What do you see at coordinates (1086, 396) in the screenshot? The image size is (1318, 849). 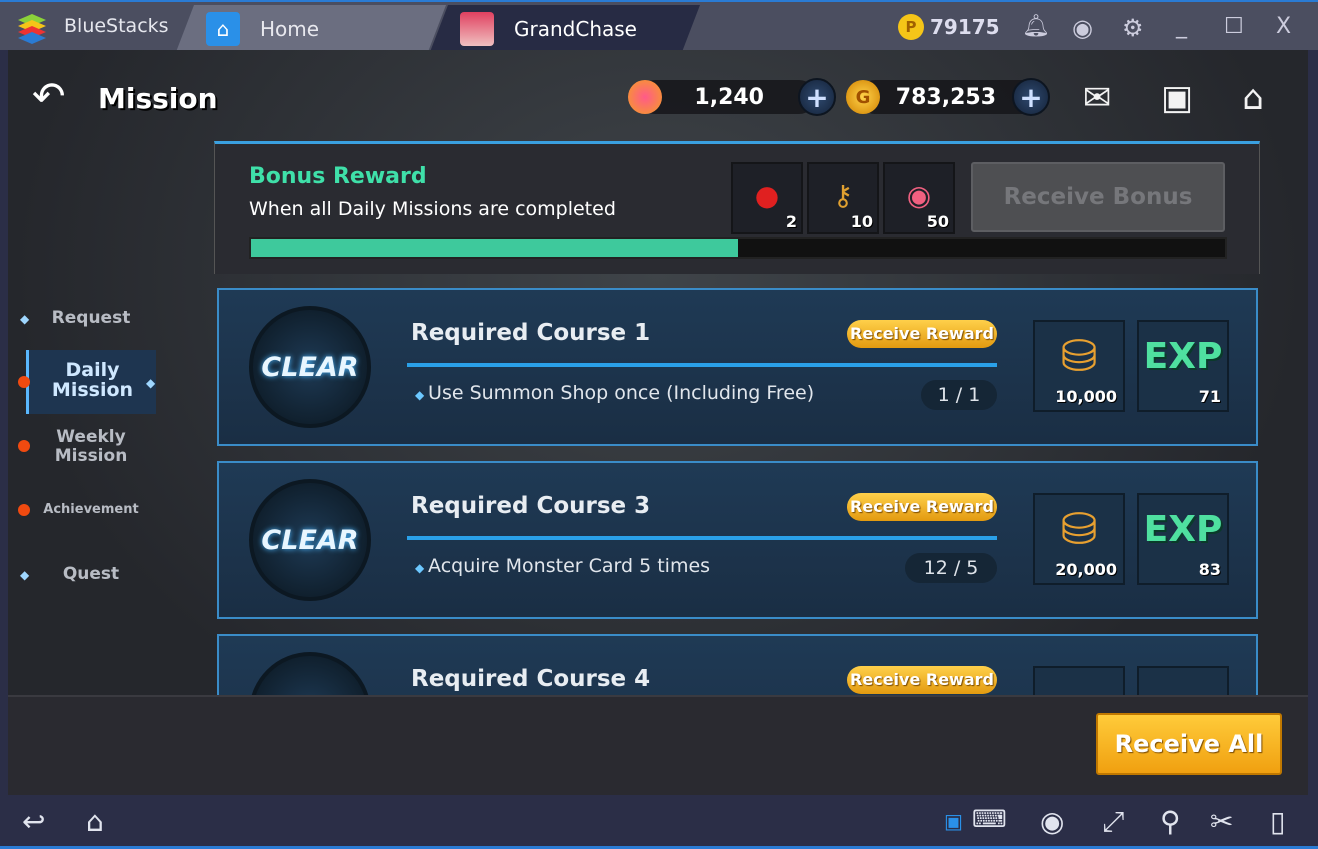 I see `reward-amount: 10,000` at bounding box center [1086, 396].